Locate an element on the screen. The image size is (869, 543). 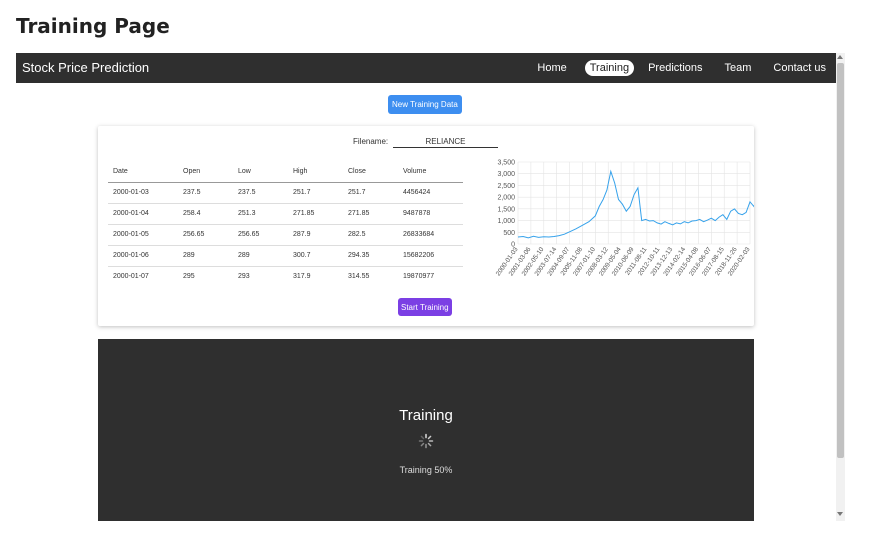
table-row: 2000-01-06 289 289 300.7 294.35 15682206 is located at coordinates (285, 256).